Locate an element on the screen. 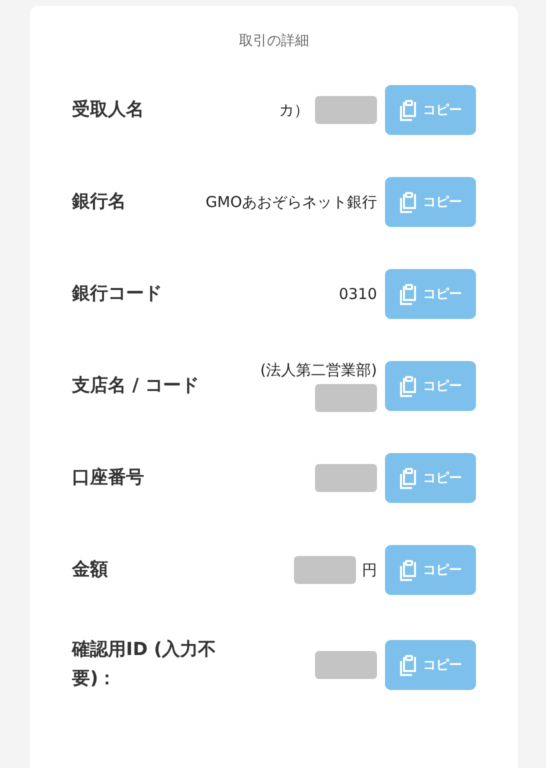 The image size is (546, 768). value-text: 円 is located at coordinates (369, 570).